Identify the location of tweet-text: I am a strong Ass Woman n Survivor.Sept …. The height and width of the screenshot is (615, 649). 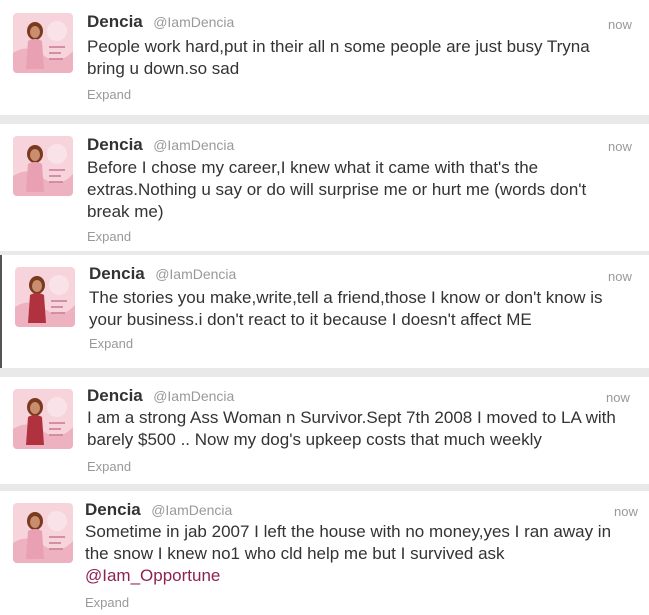
(351, 428).